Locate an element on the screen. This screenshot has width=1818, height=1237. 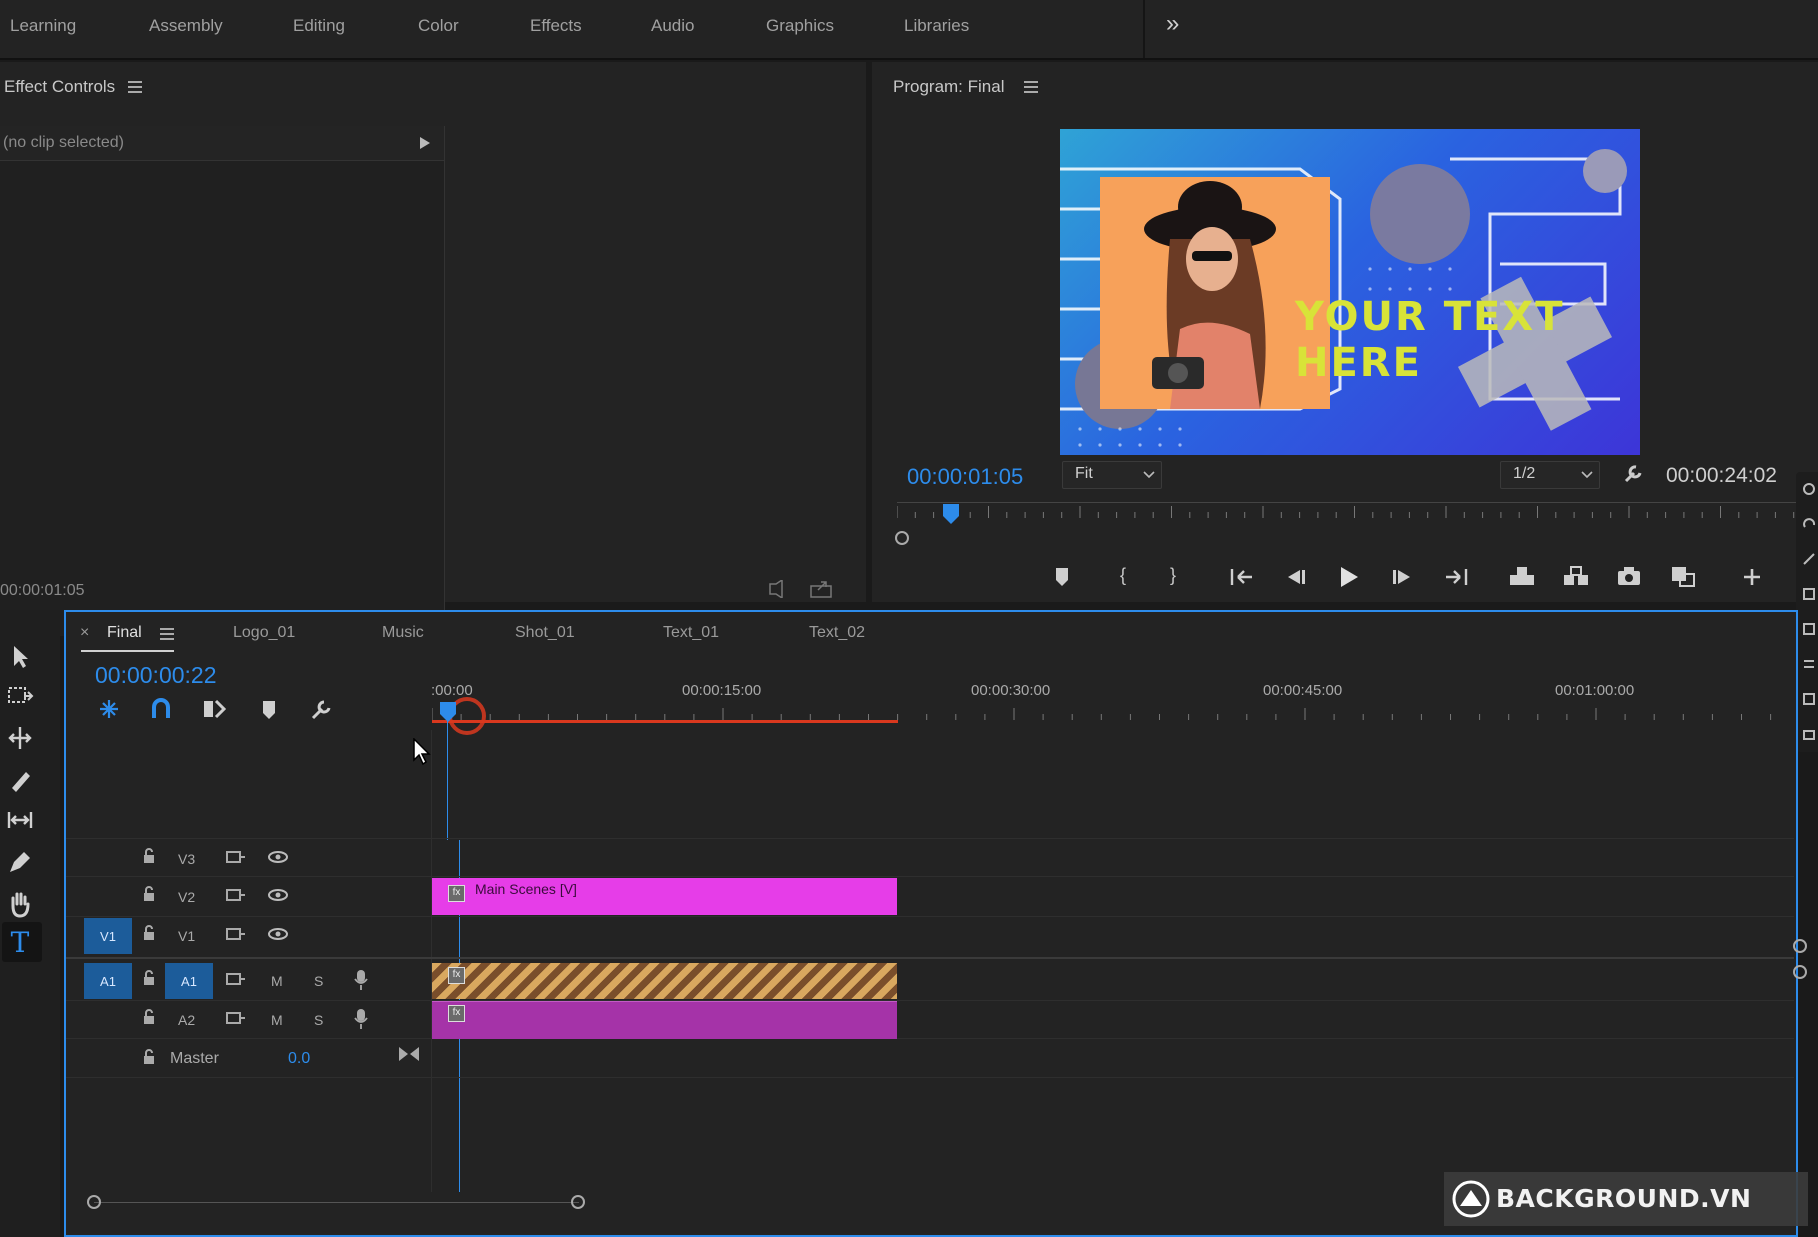
workspace-editing: Editing is located at coordinates (319, 26).